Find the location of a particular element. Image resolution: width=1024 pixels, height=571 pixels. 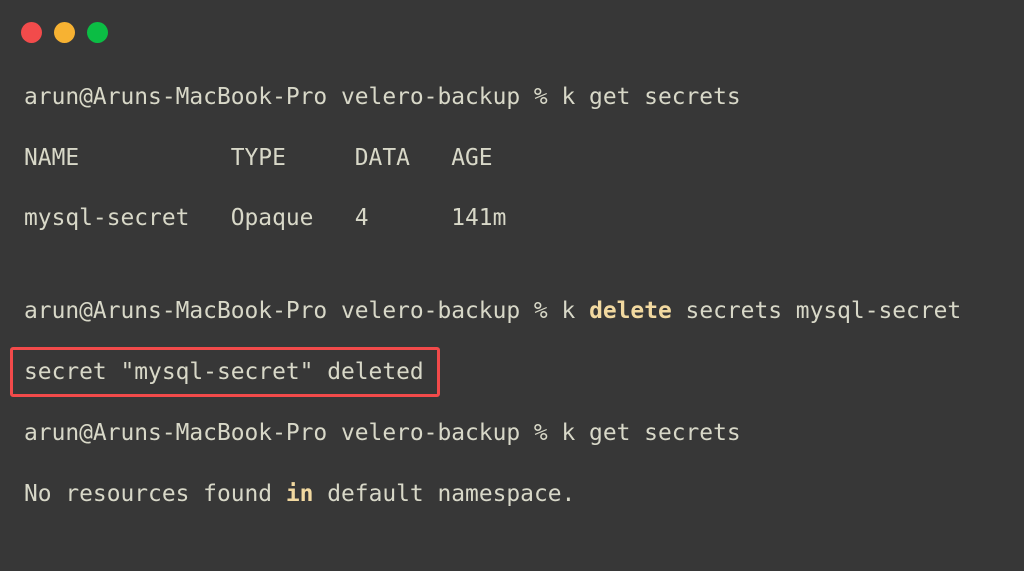

maximize-button is located at coordinates (97, 32).